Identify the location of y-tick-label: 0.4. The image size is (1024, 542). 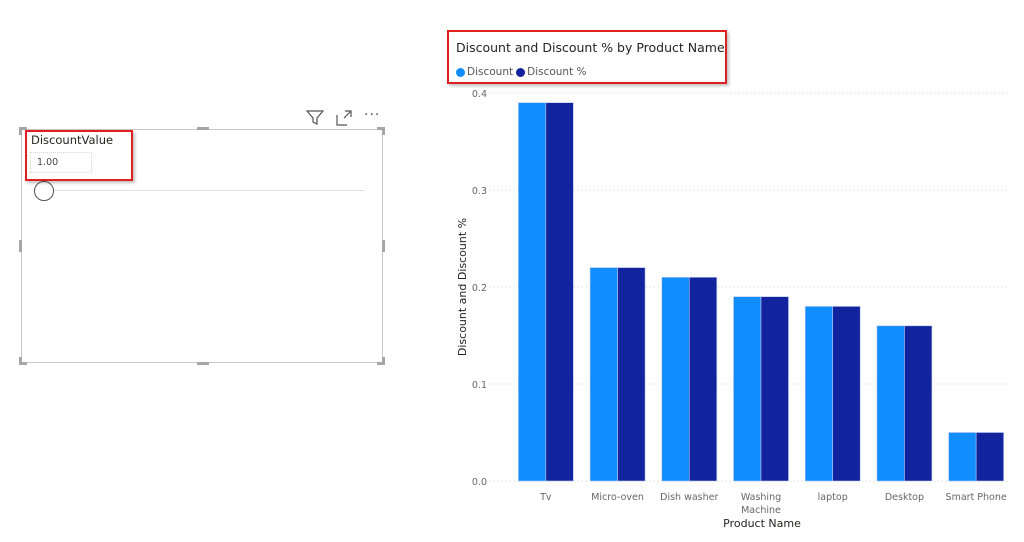
(479, 94).